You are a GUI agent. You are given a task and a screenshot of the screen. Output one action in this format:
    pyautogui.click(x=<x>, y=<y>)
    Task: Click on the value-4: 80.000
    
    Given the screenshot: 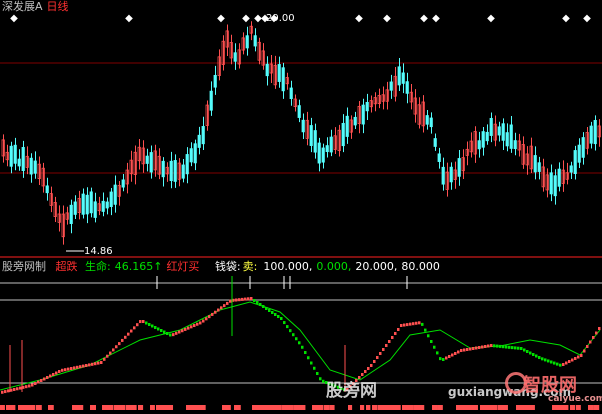 What is the action you would take?
    pyautogui.click(x=420, y=266)
    